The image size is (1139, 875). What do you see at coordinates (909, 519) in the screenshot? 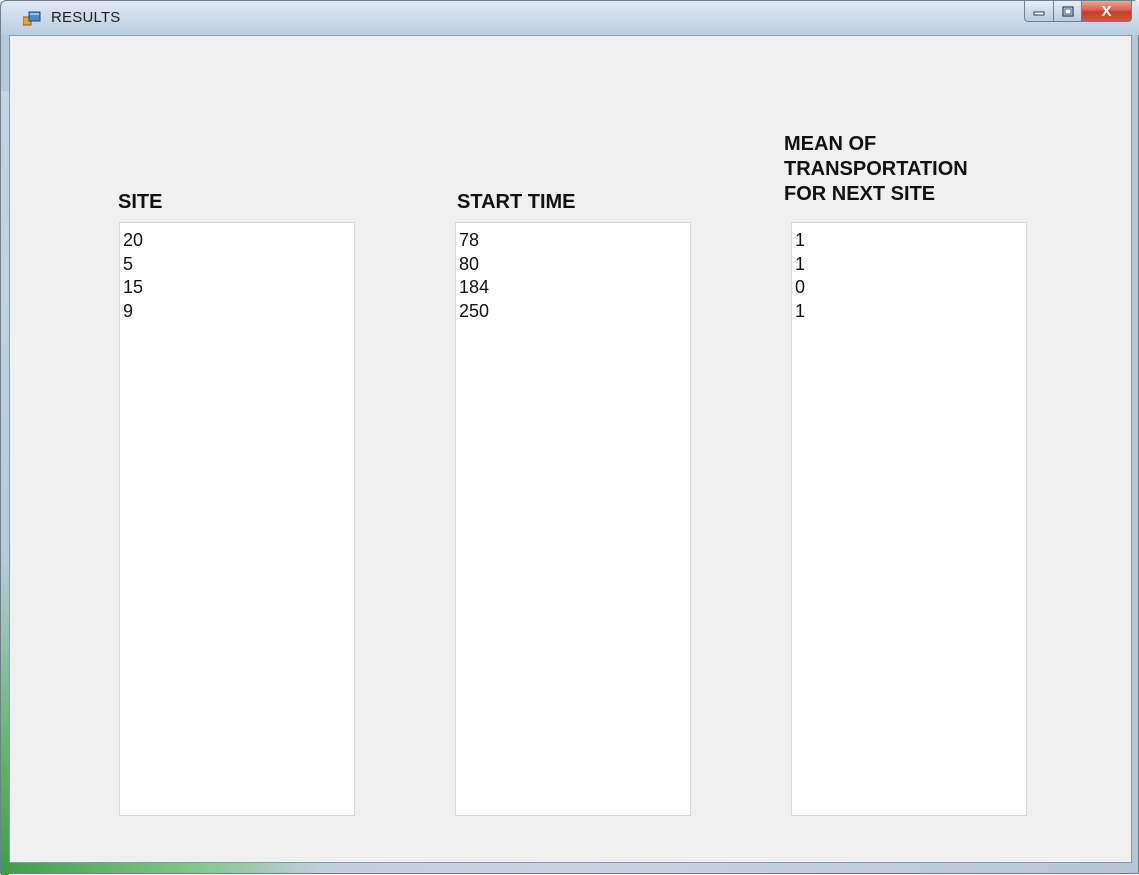
I see `transport-listbox: 1 1 0 1` at bounding box center [909, 519].